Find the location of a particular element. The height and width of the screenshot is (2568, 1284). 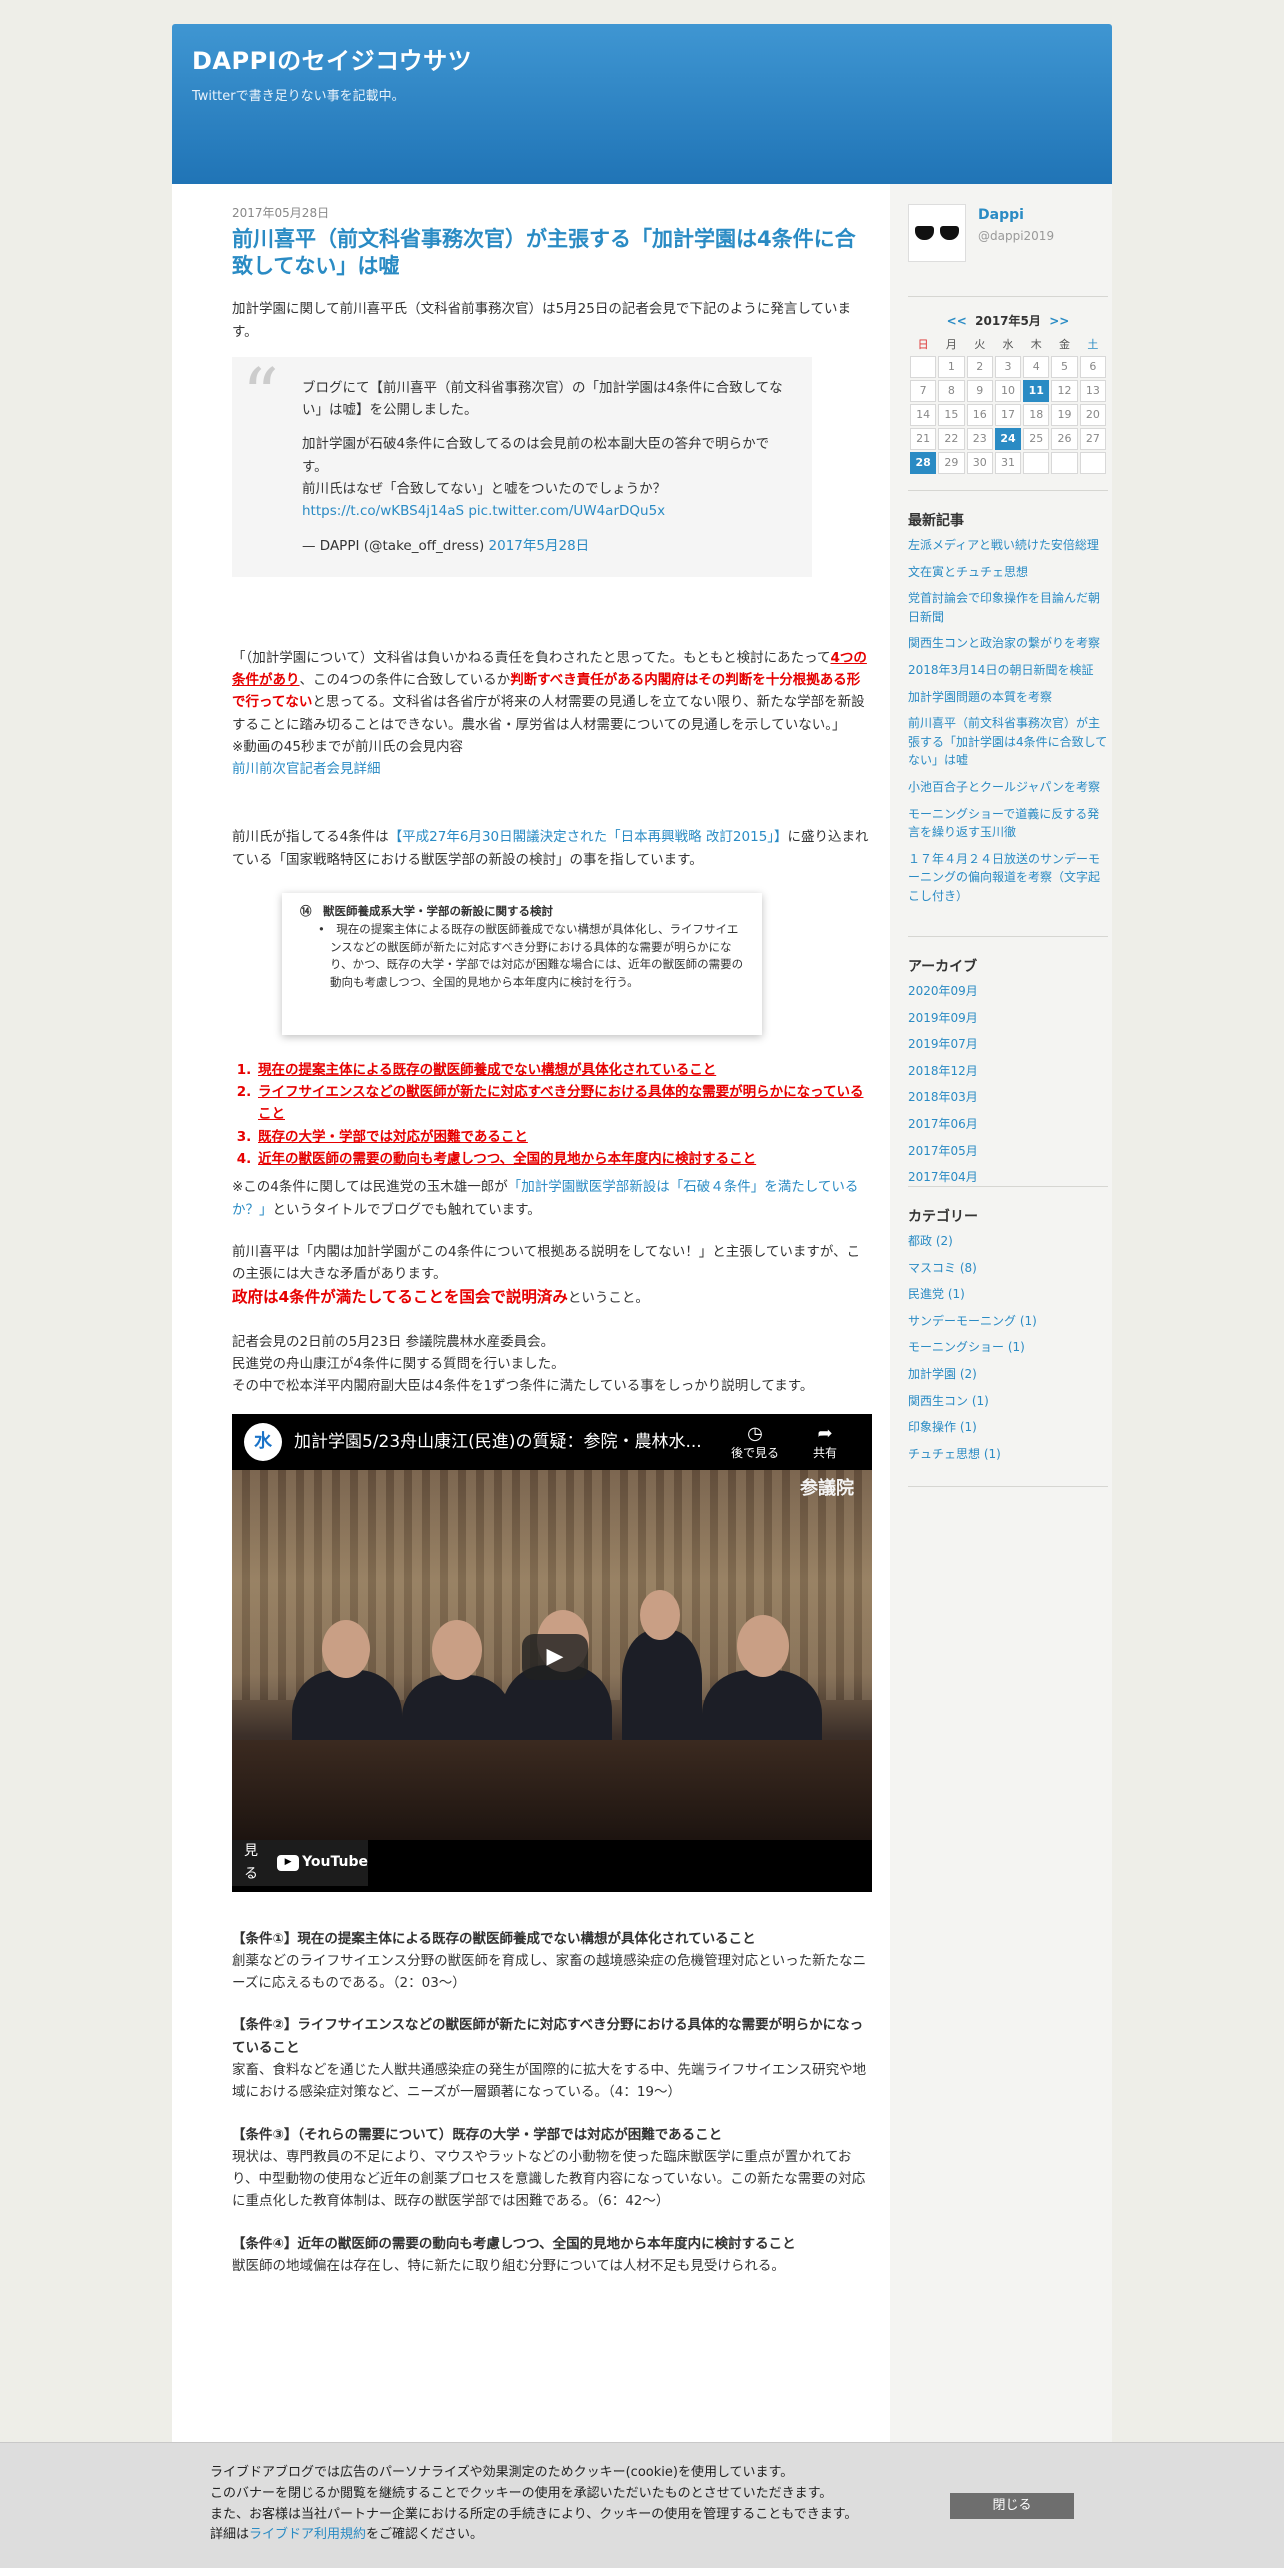

play-button: ▶ is located at coordinates (555, 1656).